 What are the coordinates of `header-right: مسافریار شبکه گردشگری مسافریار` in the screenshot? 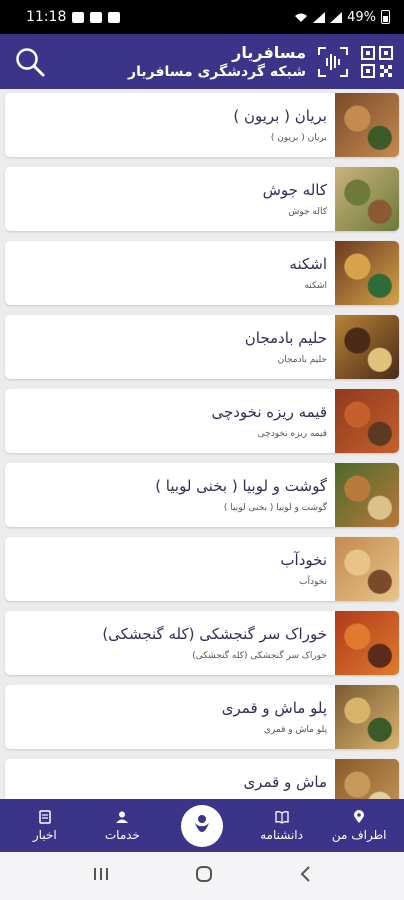 It's located at (261, 62).